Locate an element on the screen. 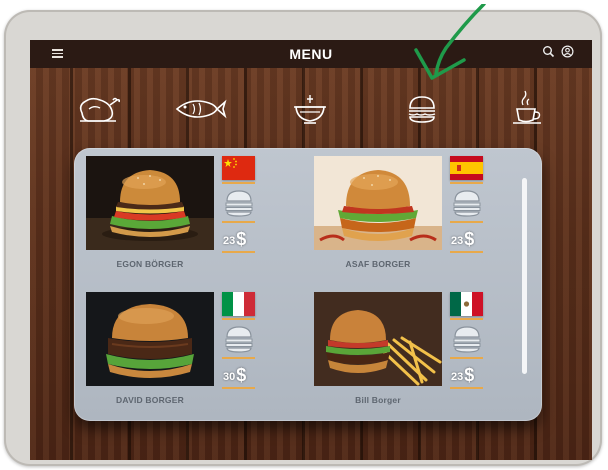 The image size is (608, 470). category-chicken is located at coordinates (98, 109).